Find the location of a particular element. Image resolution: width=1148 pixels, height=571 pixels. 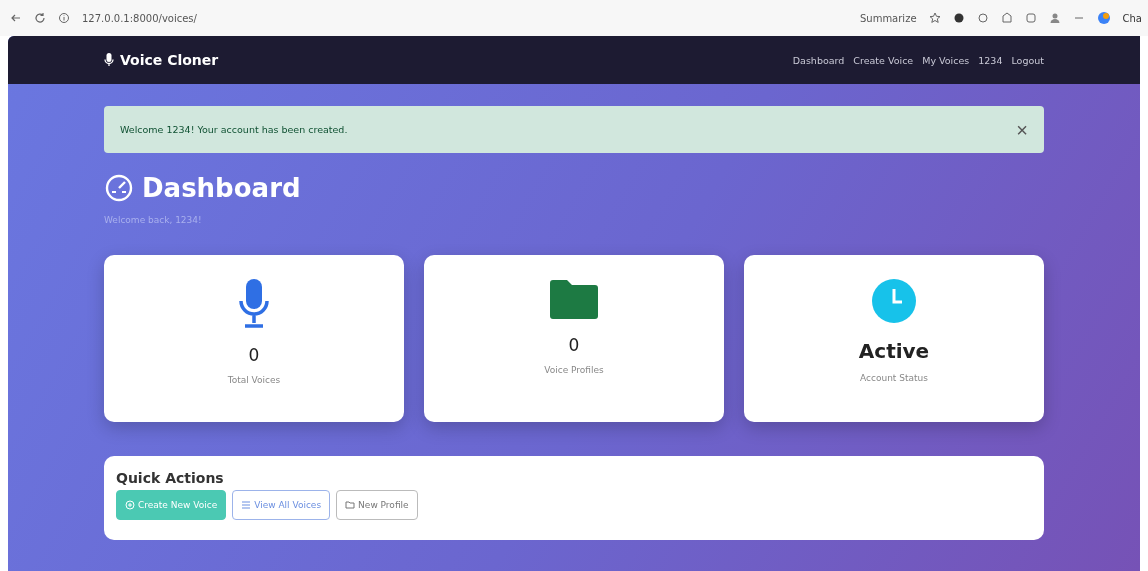

stat-value: Active is located at coordinates (894, 351).